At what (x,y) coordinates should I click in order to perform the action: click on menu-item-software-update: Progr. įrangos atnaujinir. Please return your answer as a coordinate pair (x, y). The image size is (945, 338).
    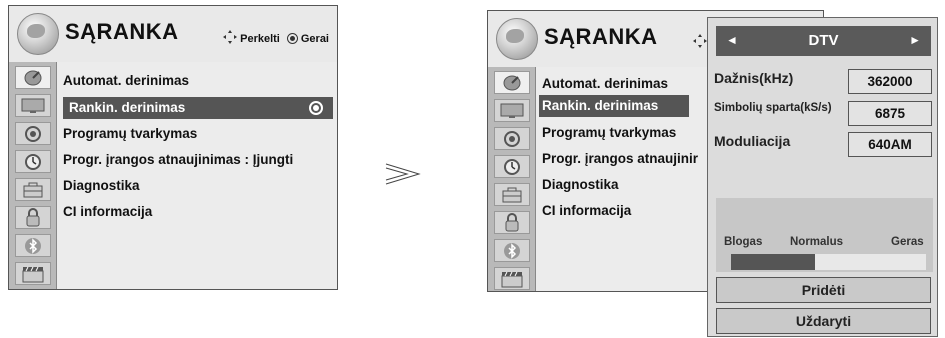
    Looking at the image, I should click on (620, 159).